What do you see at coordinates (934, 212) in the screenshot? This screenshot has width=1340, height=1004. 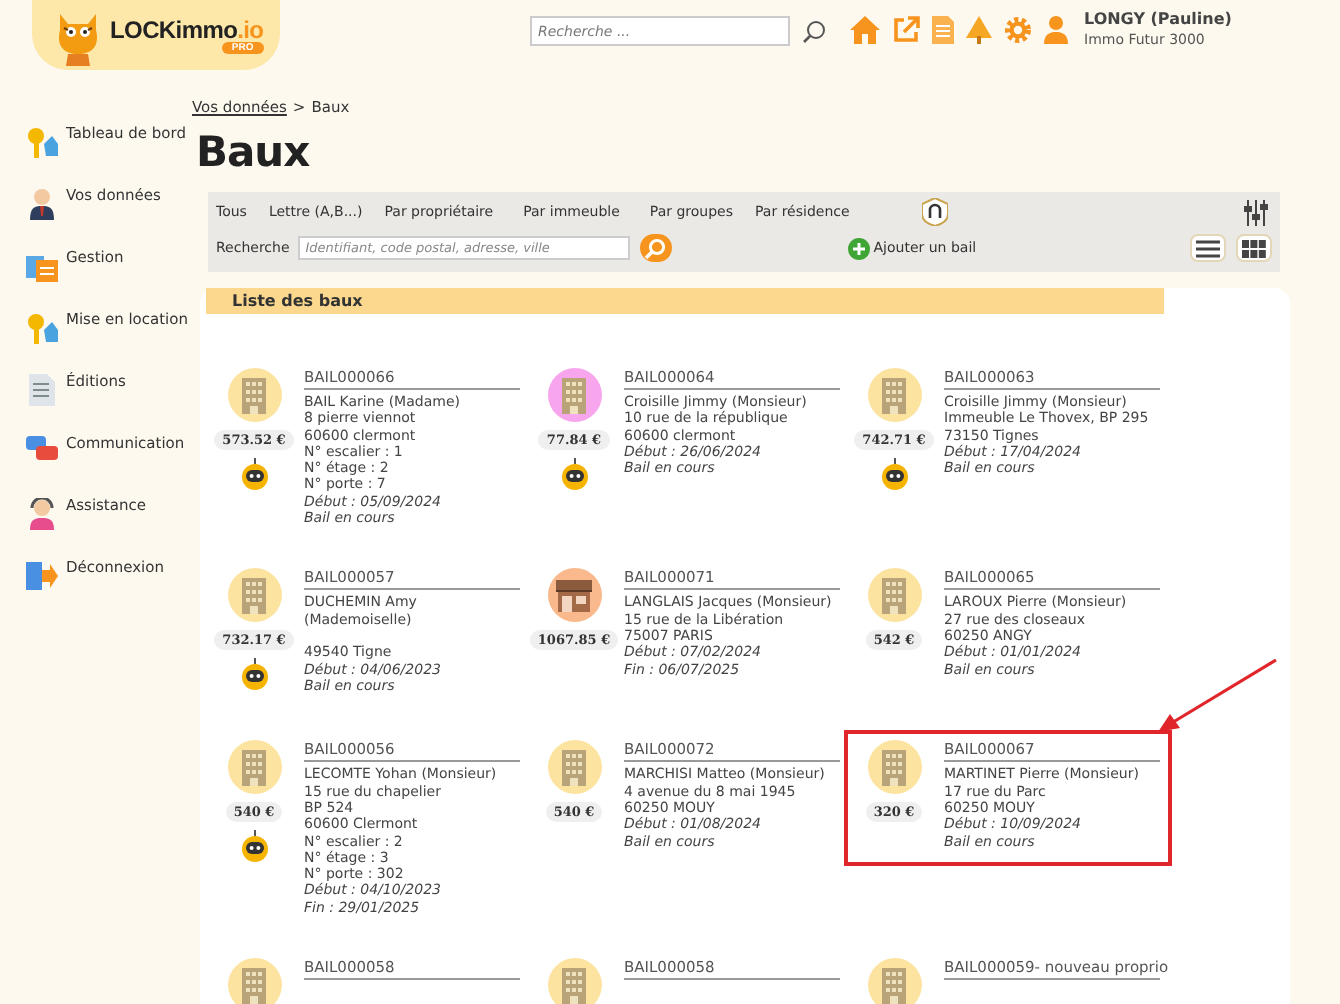 I see `shield-icon` at bounding box center [934, 212].